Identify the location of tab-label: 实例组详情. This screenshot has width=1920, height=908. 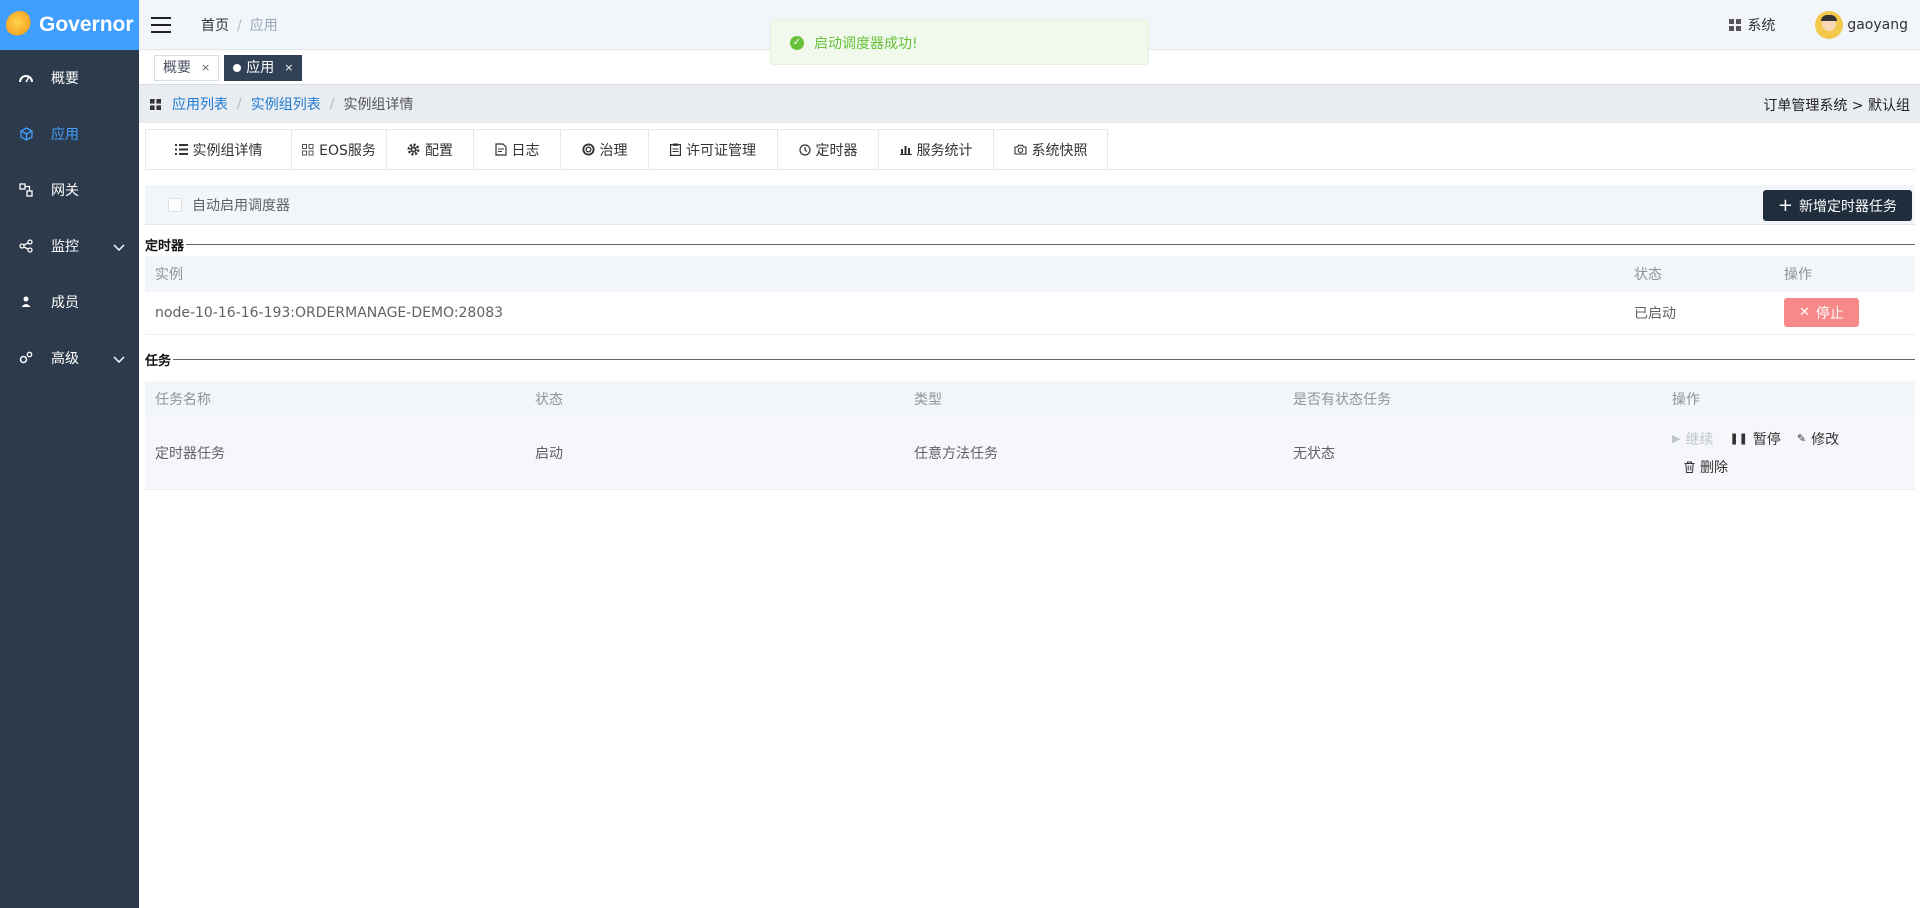
(227, 150).